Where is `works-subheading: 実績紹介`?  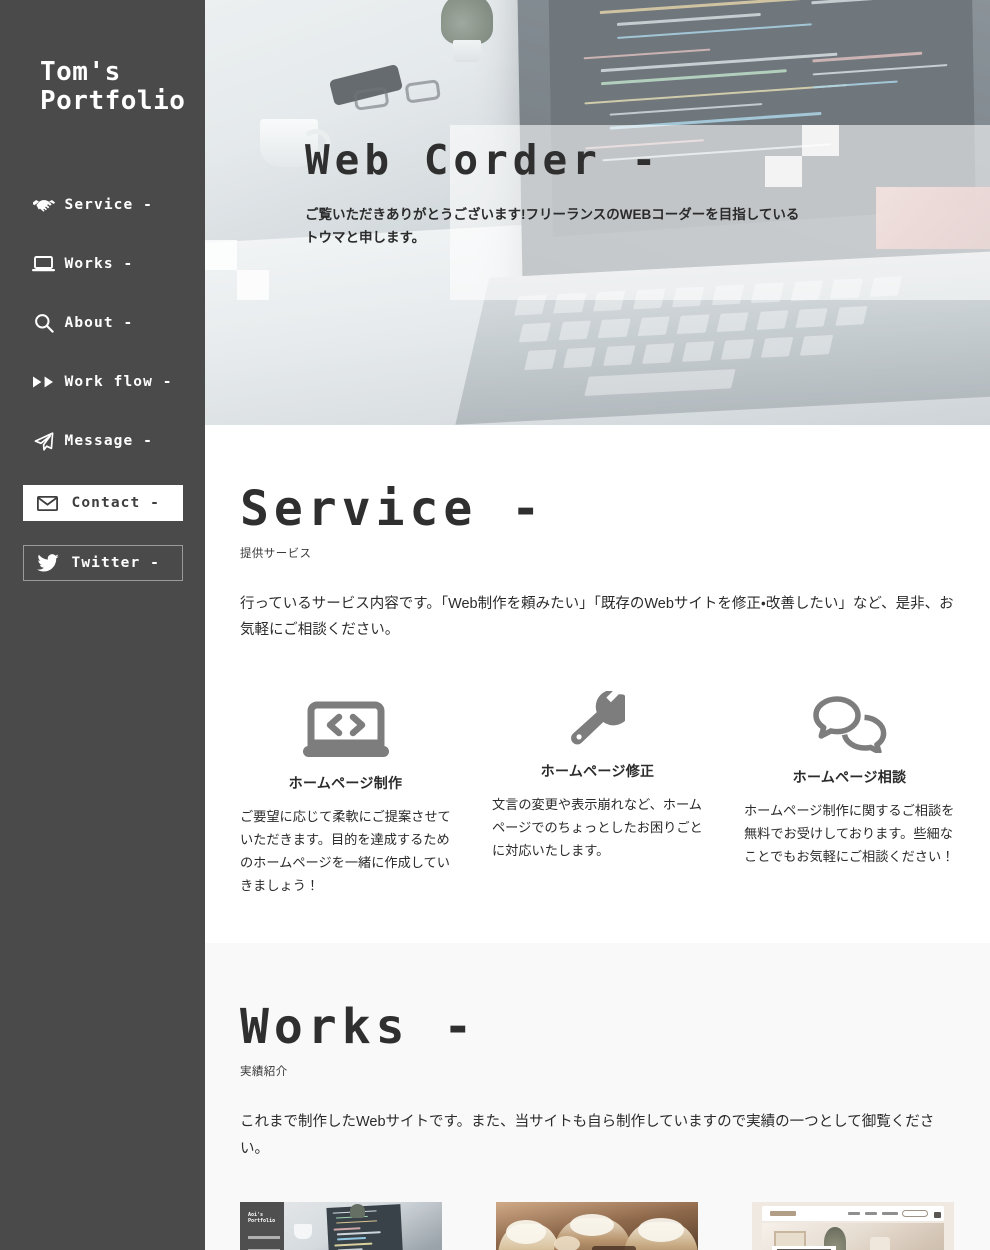 works-subheading: 実績紹介 is located at coordinates (264, 1072).